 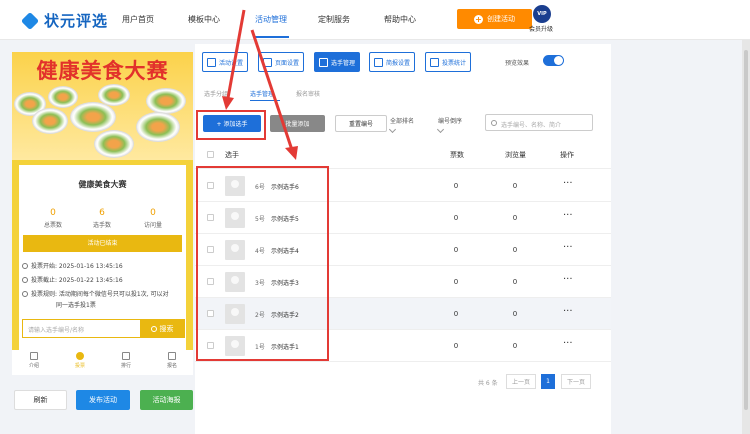 What do you see at coordinates (76, 21) in the screenshot?
I see `brand-name: 状元评选` at bounding box center [76, 21].